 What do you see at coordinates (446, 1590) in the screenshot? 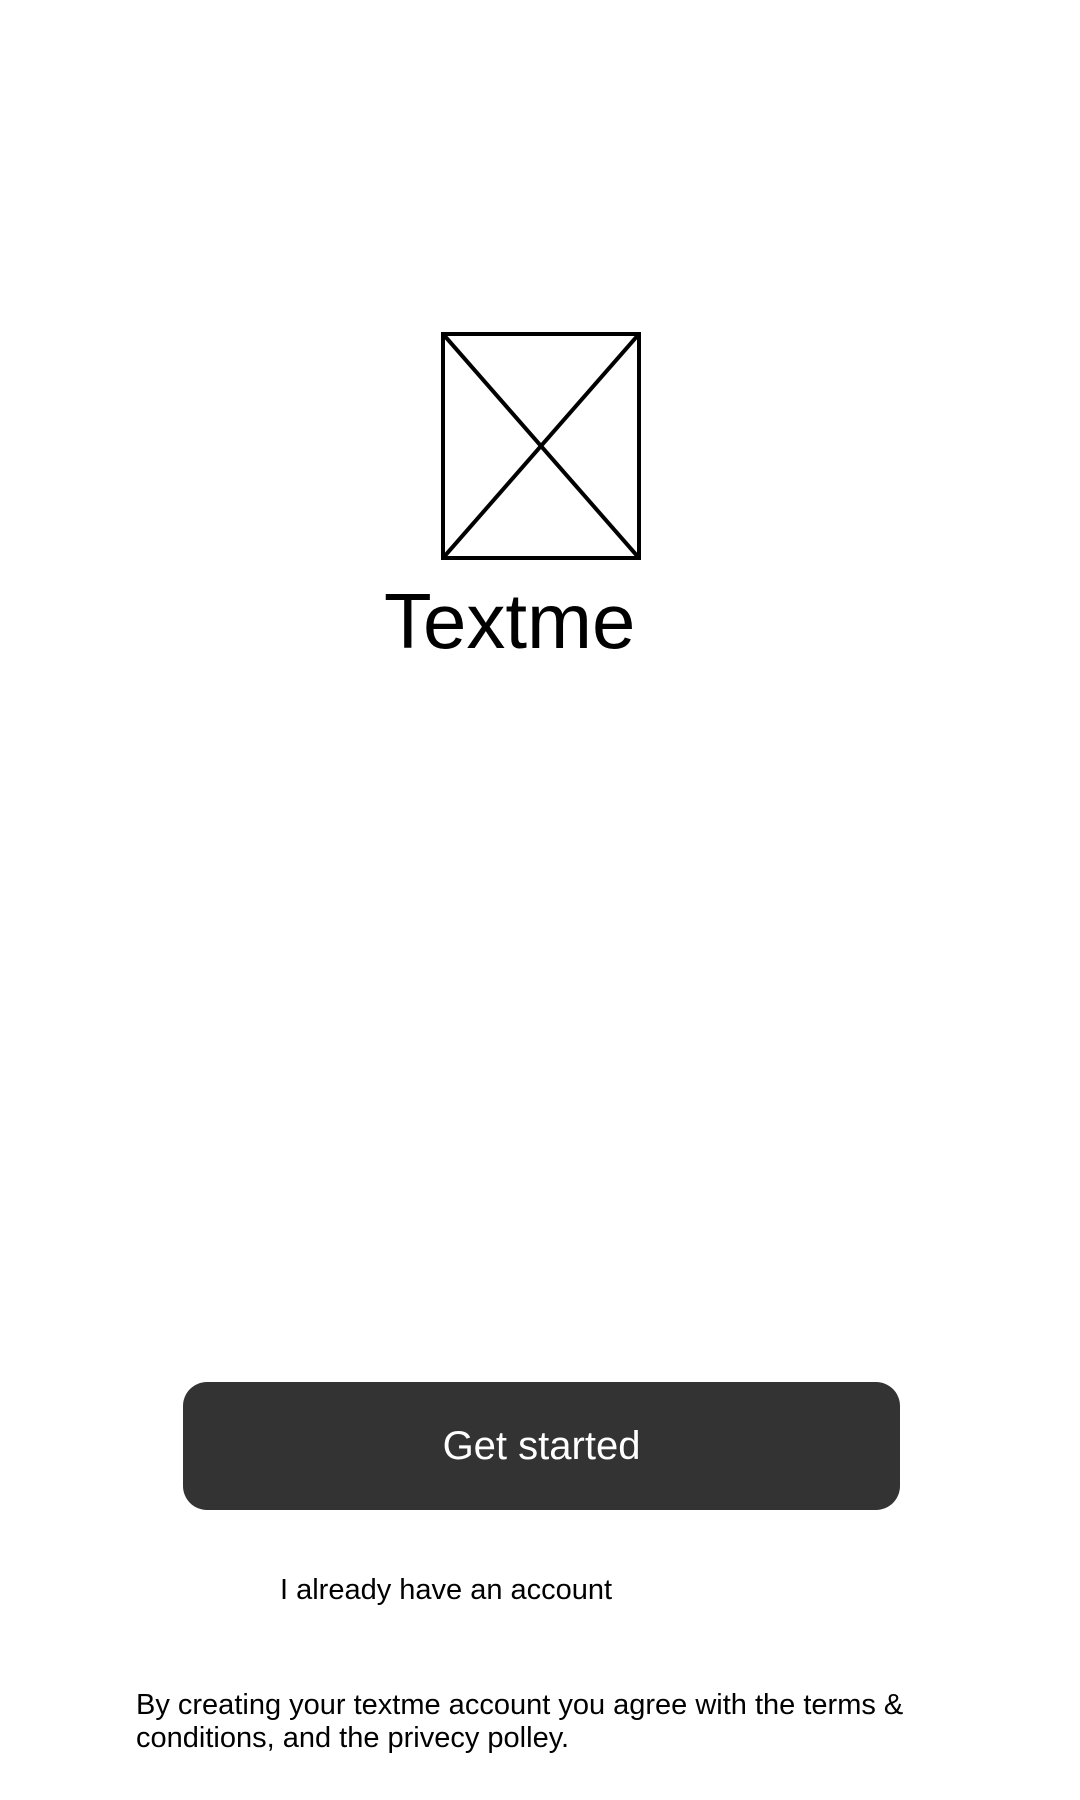
I see `existing-account-link: I already have an account` at bounding box center [446, 1590].